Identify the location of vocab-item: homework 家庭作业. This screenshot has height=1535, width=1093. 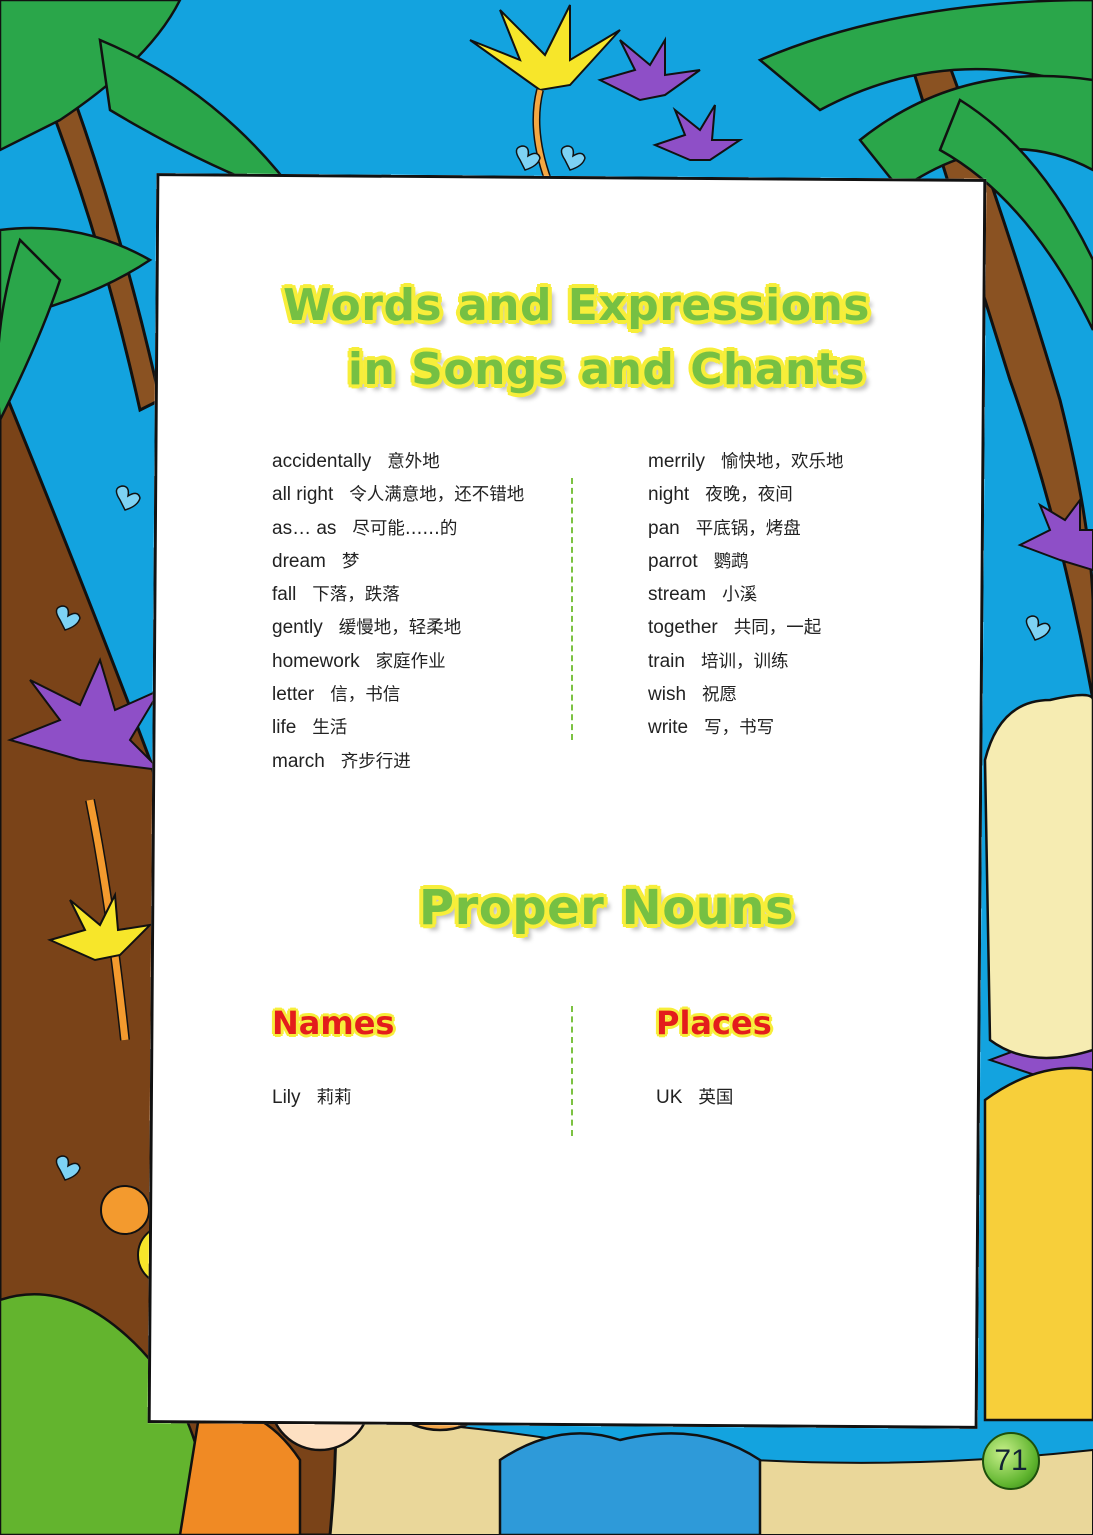
(398, 665).